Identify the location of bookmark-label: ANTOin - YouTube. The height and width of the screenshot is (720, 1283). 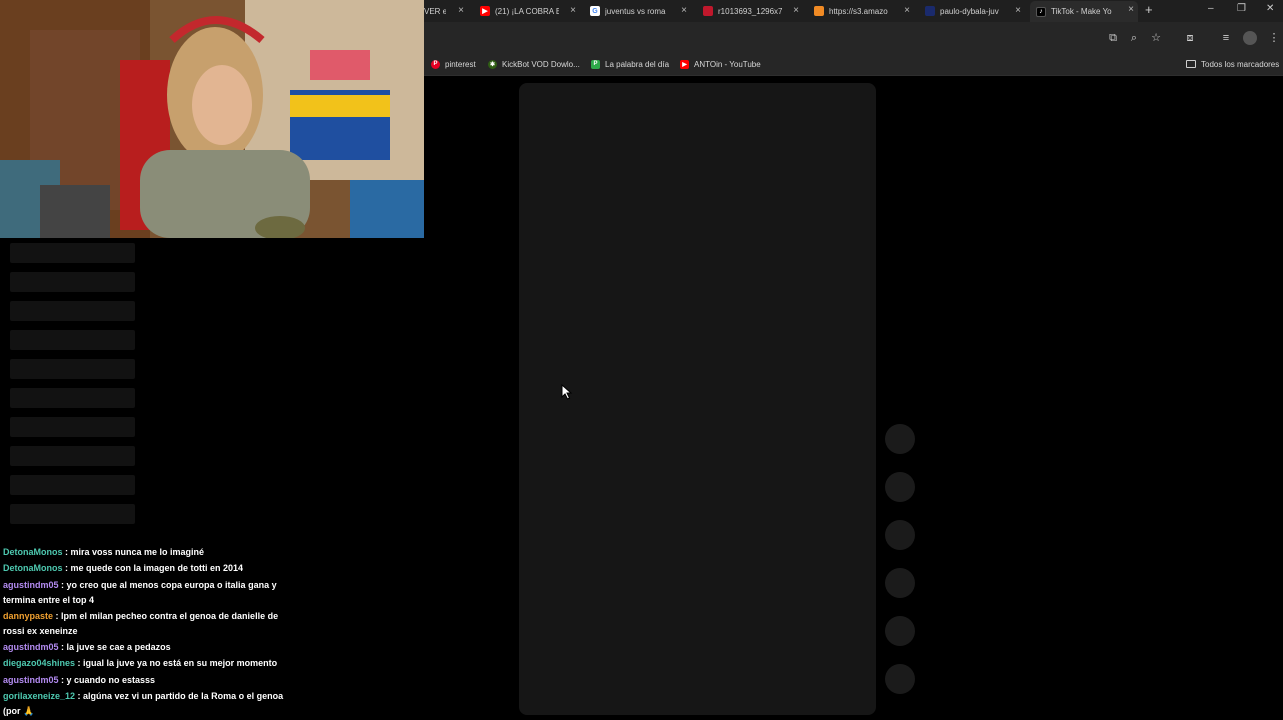
(727, 64).